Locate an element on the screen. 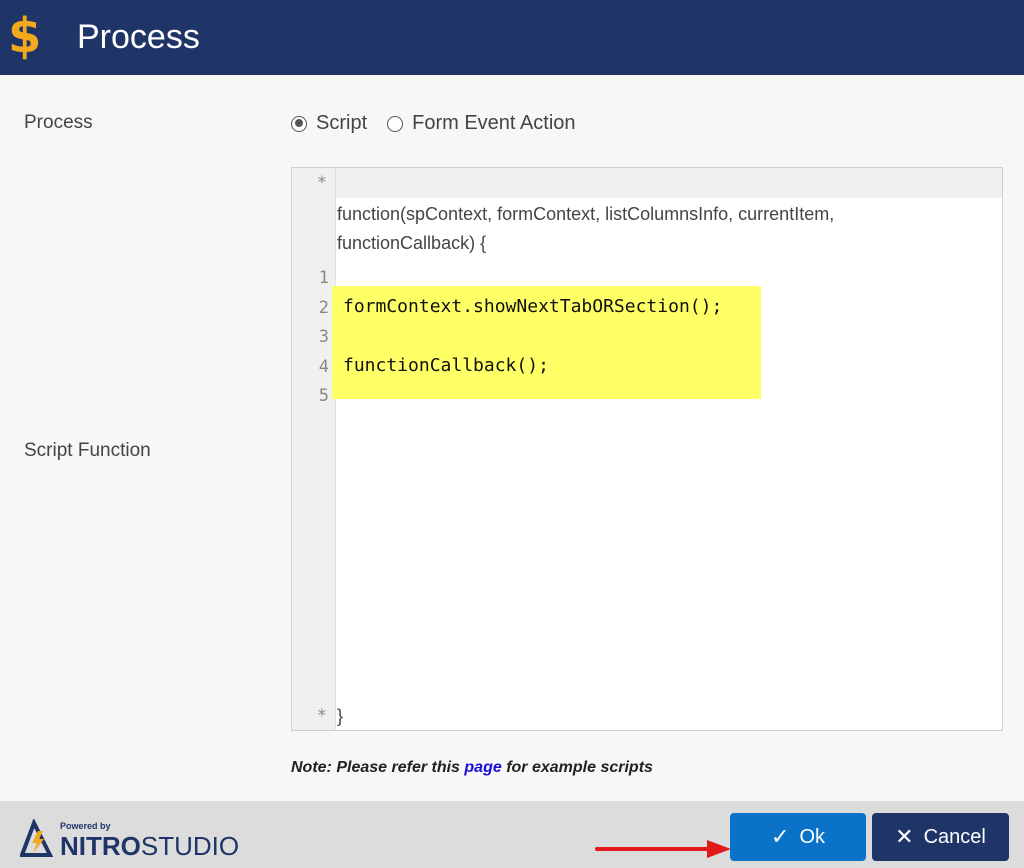 This screenshot has width=1024, height=868. code-line: formContext.showNextTabORSection(); is located at coordinates (533, 306).